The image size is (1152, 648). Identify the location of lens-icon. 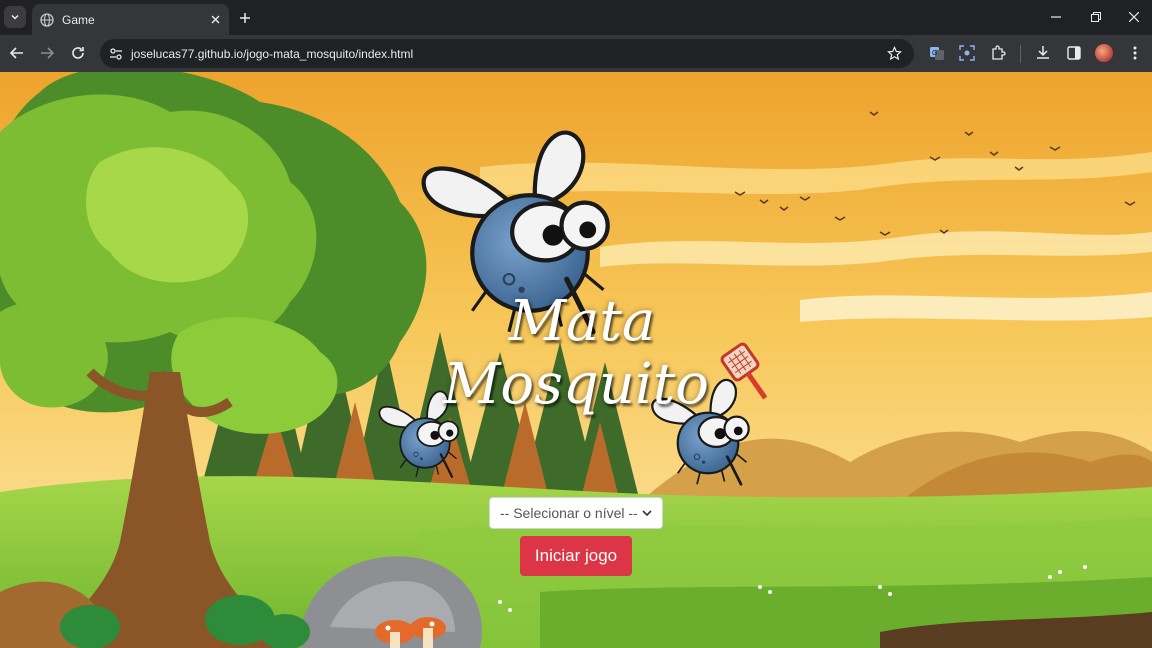
(967, 53).